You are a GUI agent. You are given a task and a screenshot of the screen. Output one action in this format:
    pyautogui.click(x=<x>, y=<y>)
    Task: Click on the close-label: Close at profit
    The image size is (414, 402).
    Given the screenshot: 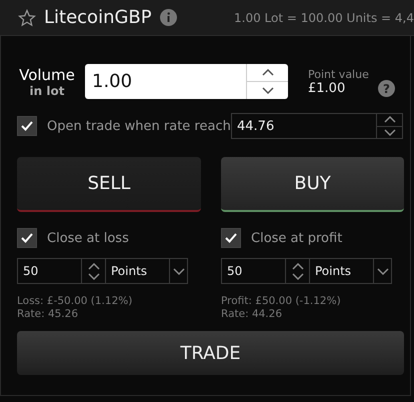 What is the action you would take?
    pyautogui.click(x=296, y=238)
    